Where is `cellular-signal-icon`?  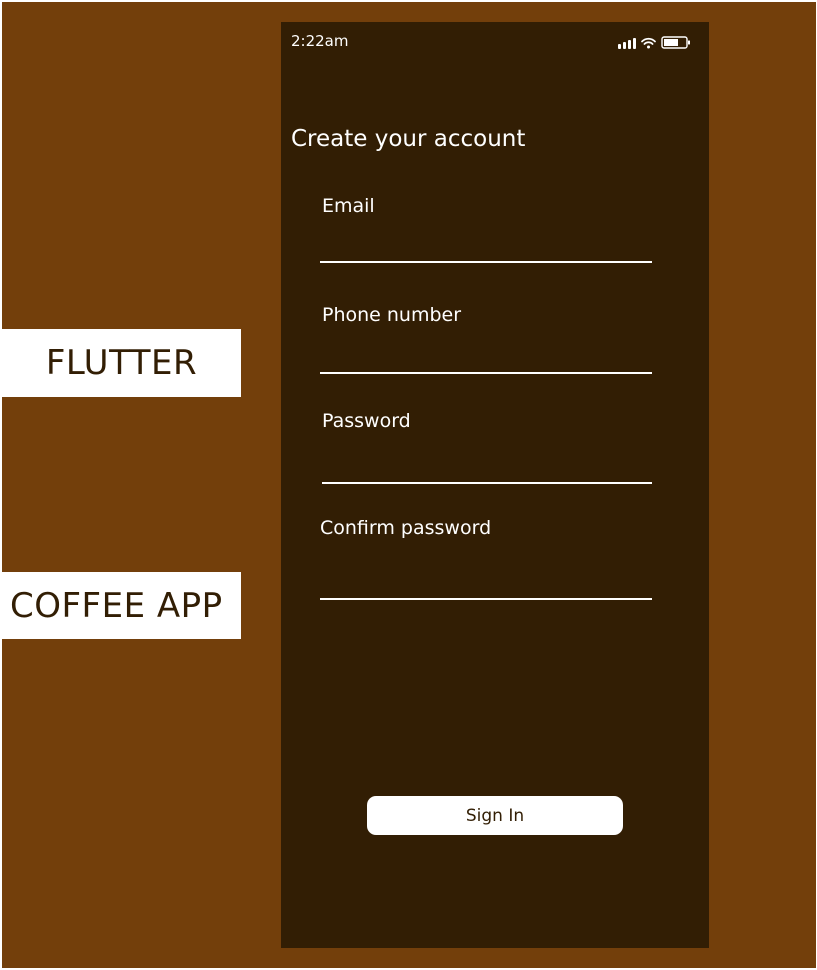 cellular-signal-icon is located at coordinates (627, 43).